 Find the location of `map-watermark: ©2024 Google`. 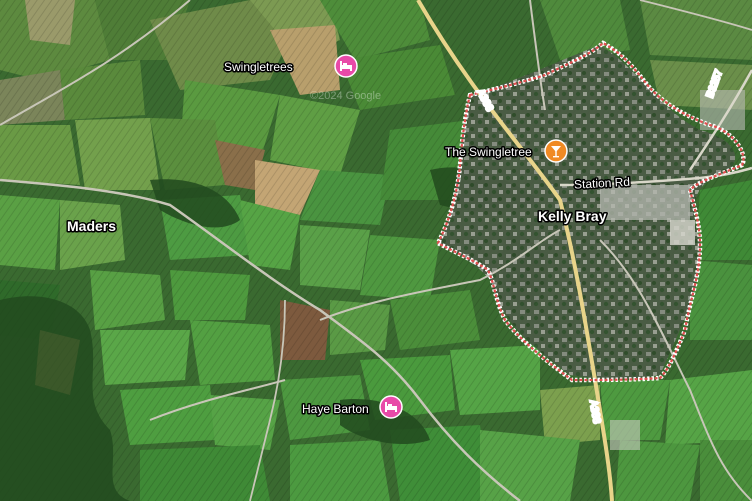

map-watermark: ©2024 Google is located at coordinates (345, 96).